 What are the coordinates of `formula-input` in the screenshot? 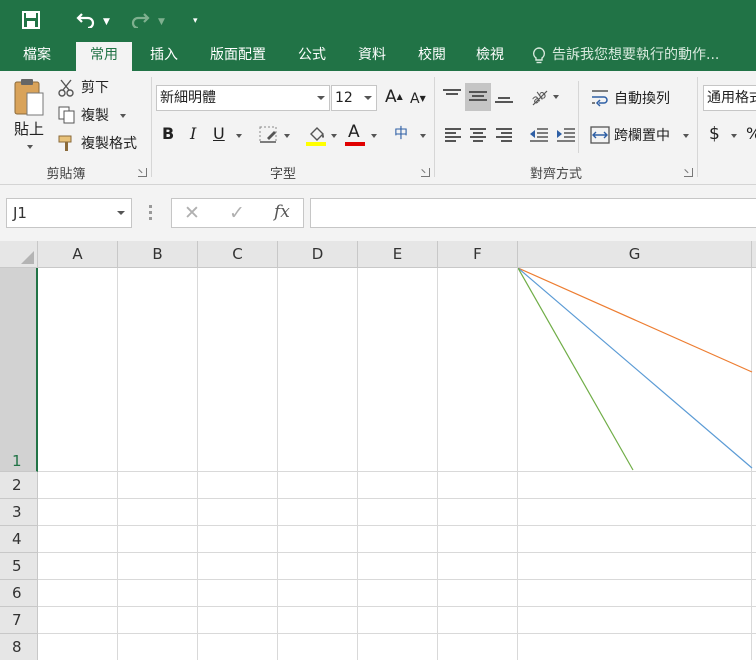 It's located at (533, 213).